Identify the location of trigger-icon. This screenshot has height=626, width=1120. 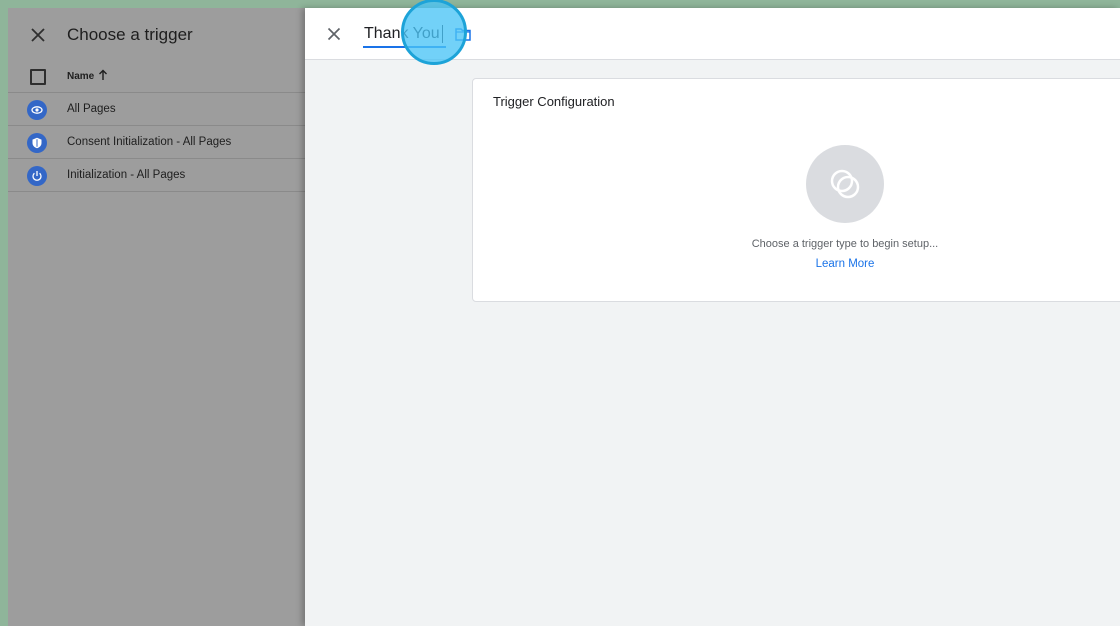
(845, 184).